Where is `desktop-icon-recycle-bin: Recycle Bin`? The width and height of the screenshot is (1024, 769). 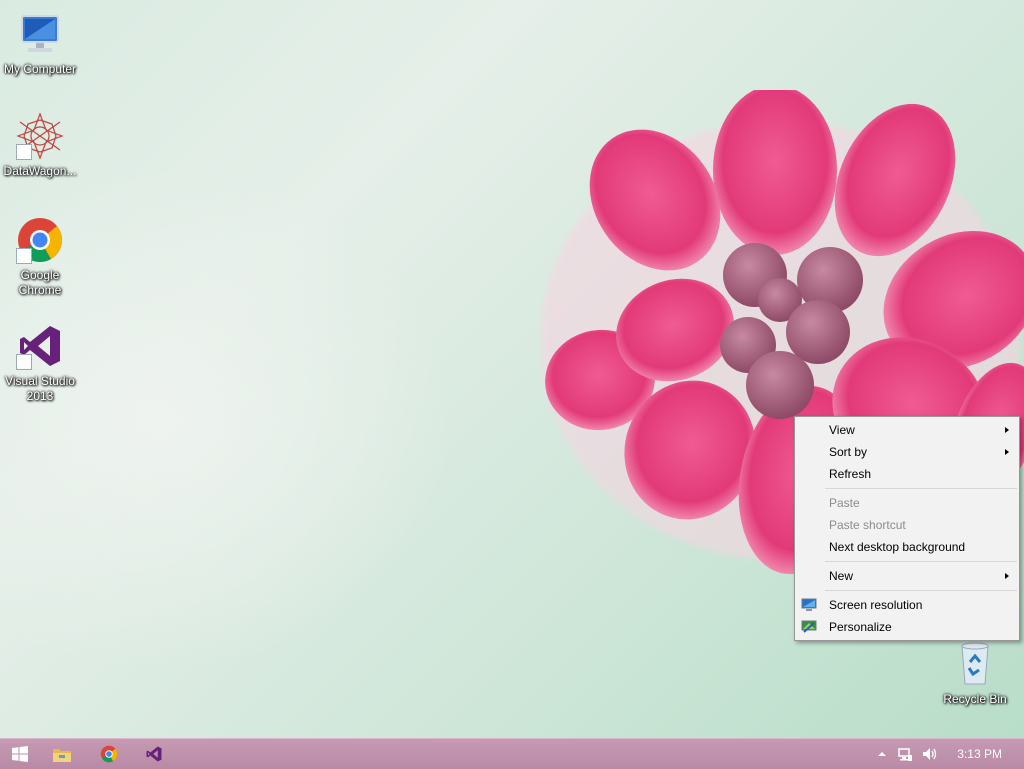 desktop-icon-recycle-bin: Recycle Bin is located at coordinates (975, 673).